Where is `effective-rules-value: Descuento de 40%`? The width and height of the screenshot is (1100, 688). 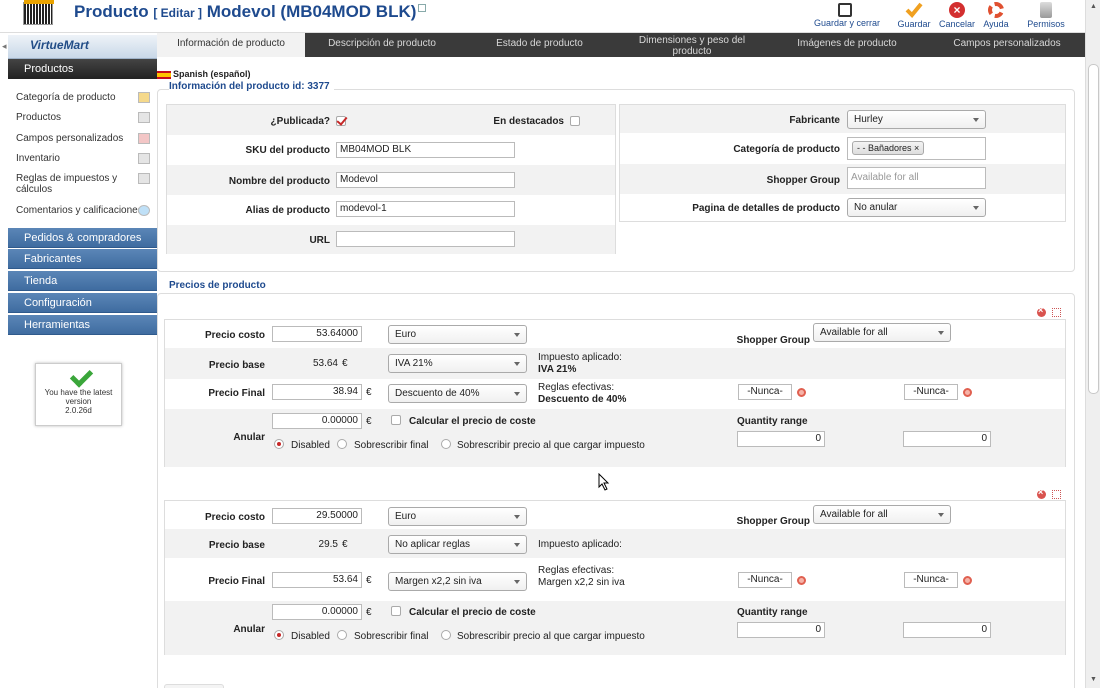
effective-rules-value: Descuento de 40% is located at coordinates (582, 399).